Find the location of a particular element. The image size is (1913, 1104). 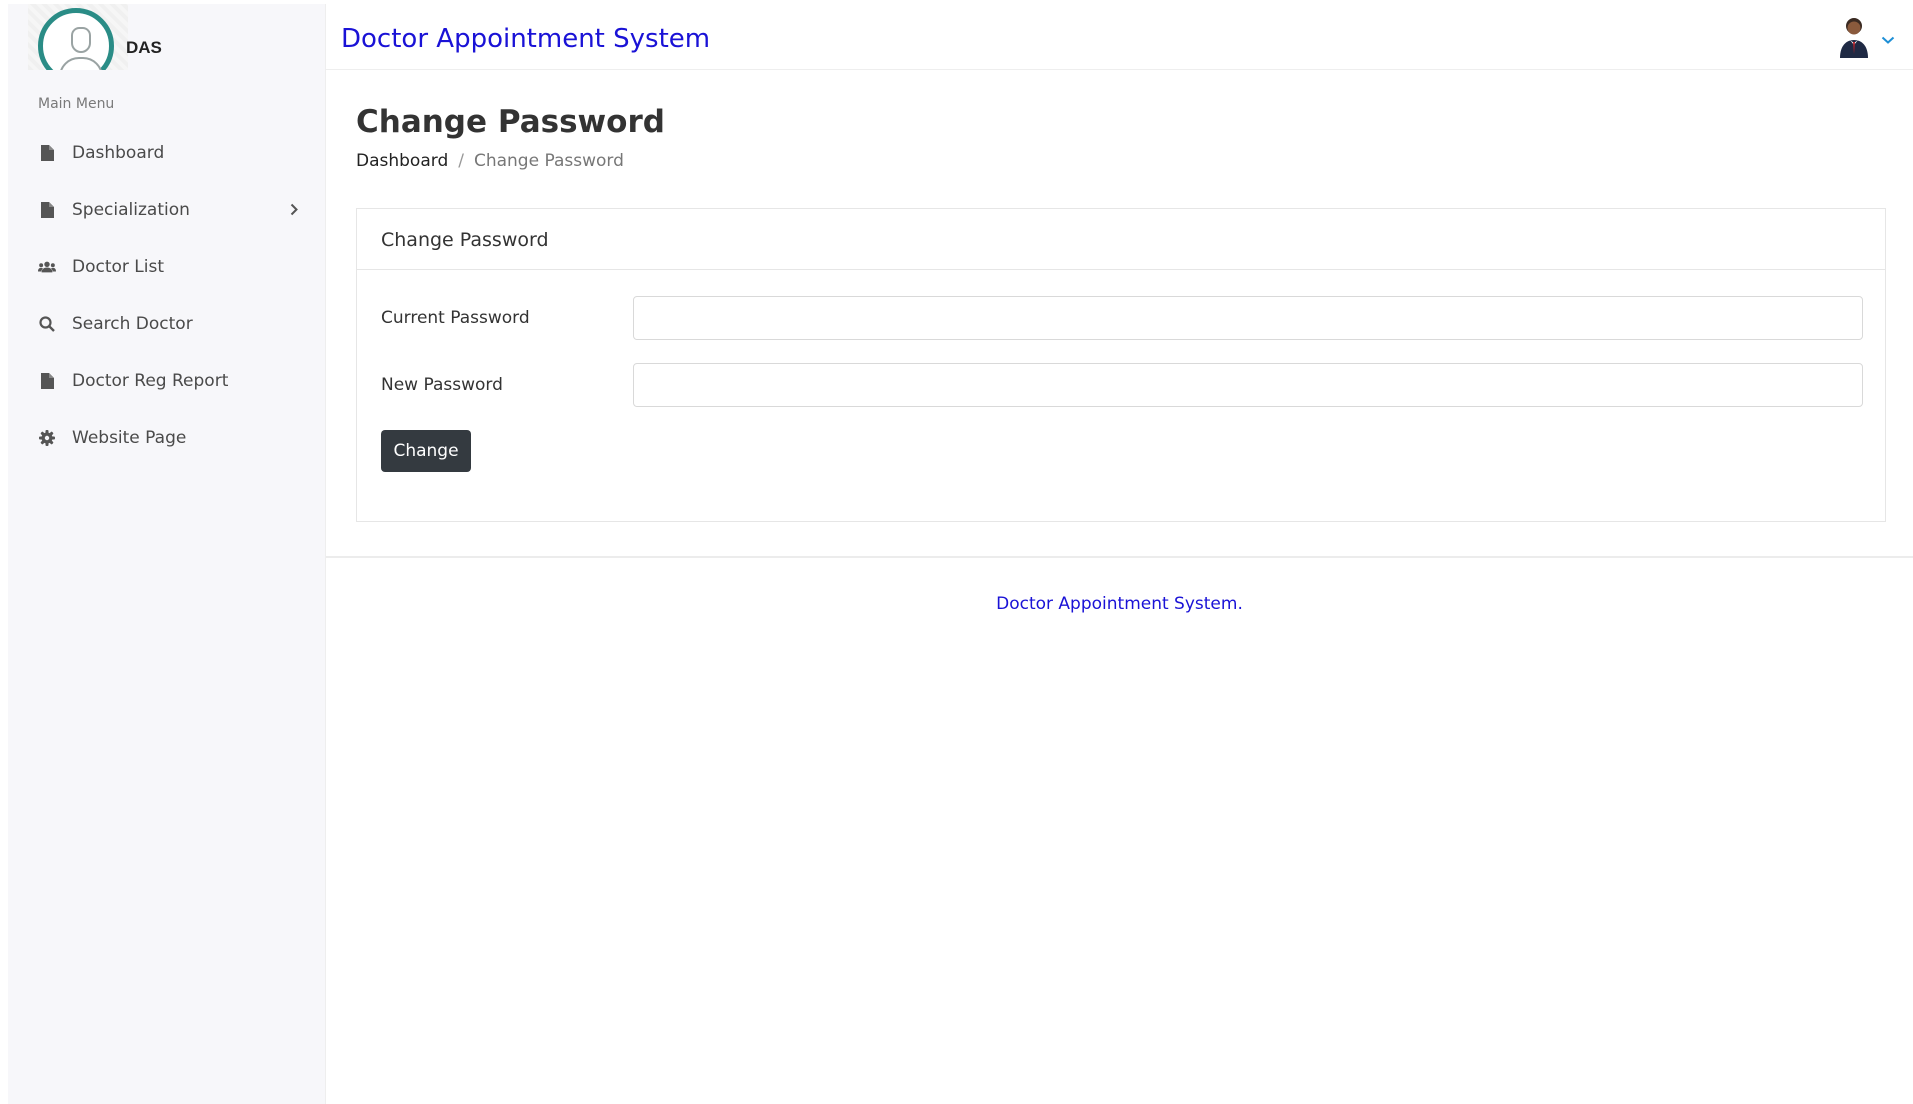

chevron-right-icon is located at coordinates (294, 211).